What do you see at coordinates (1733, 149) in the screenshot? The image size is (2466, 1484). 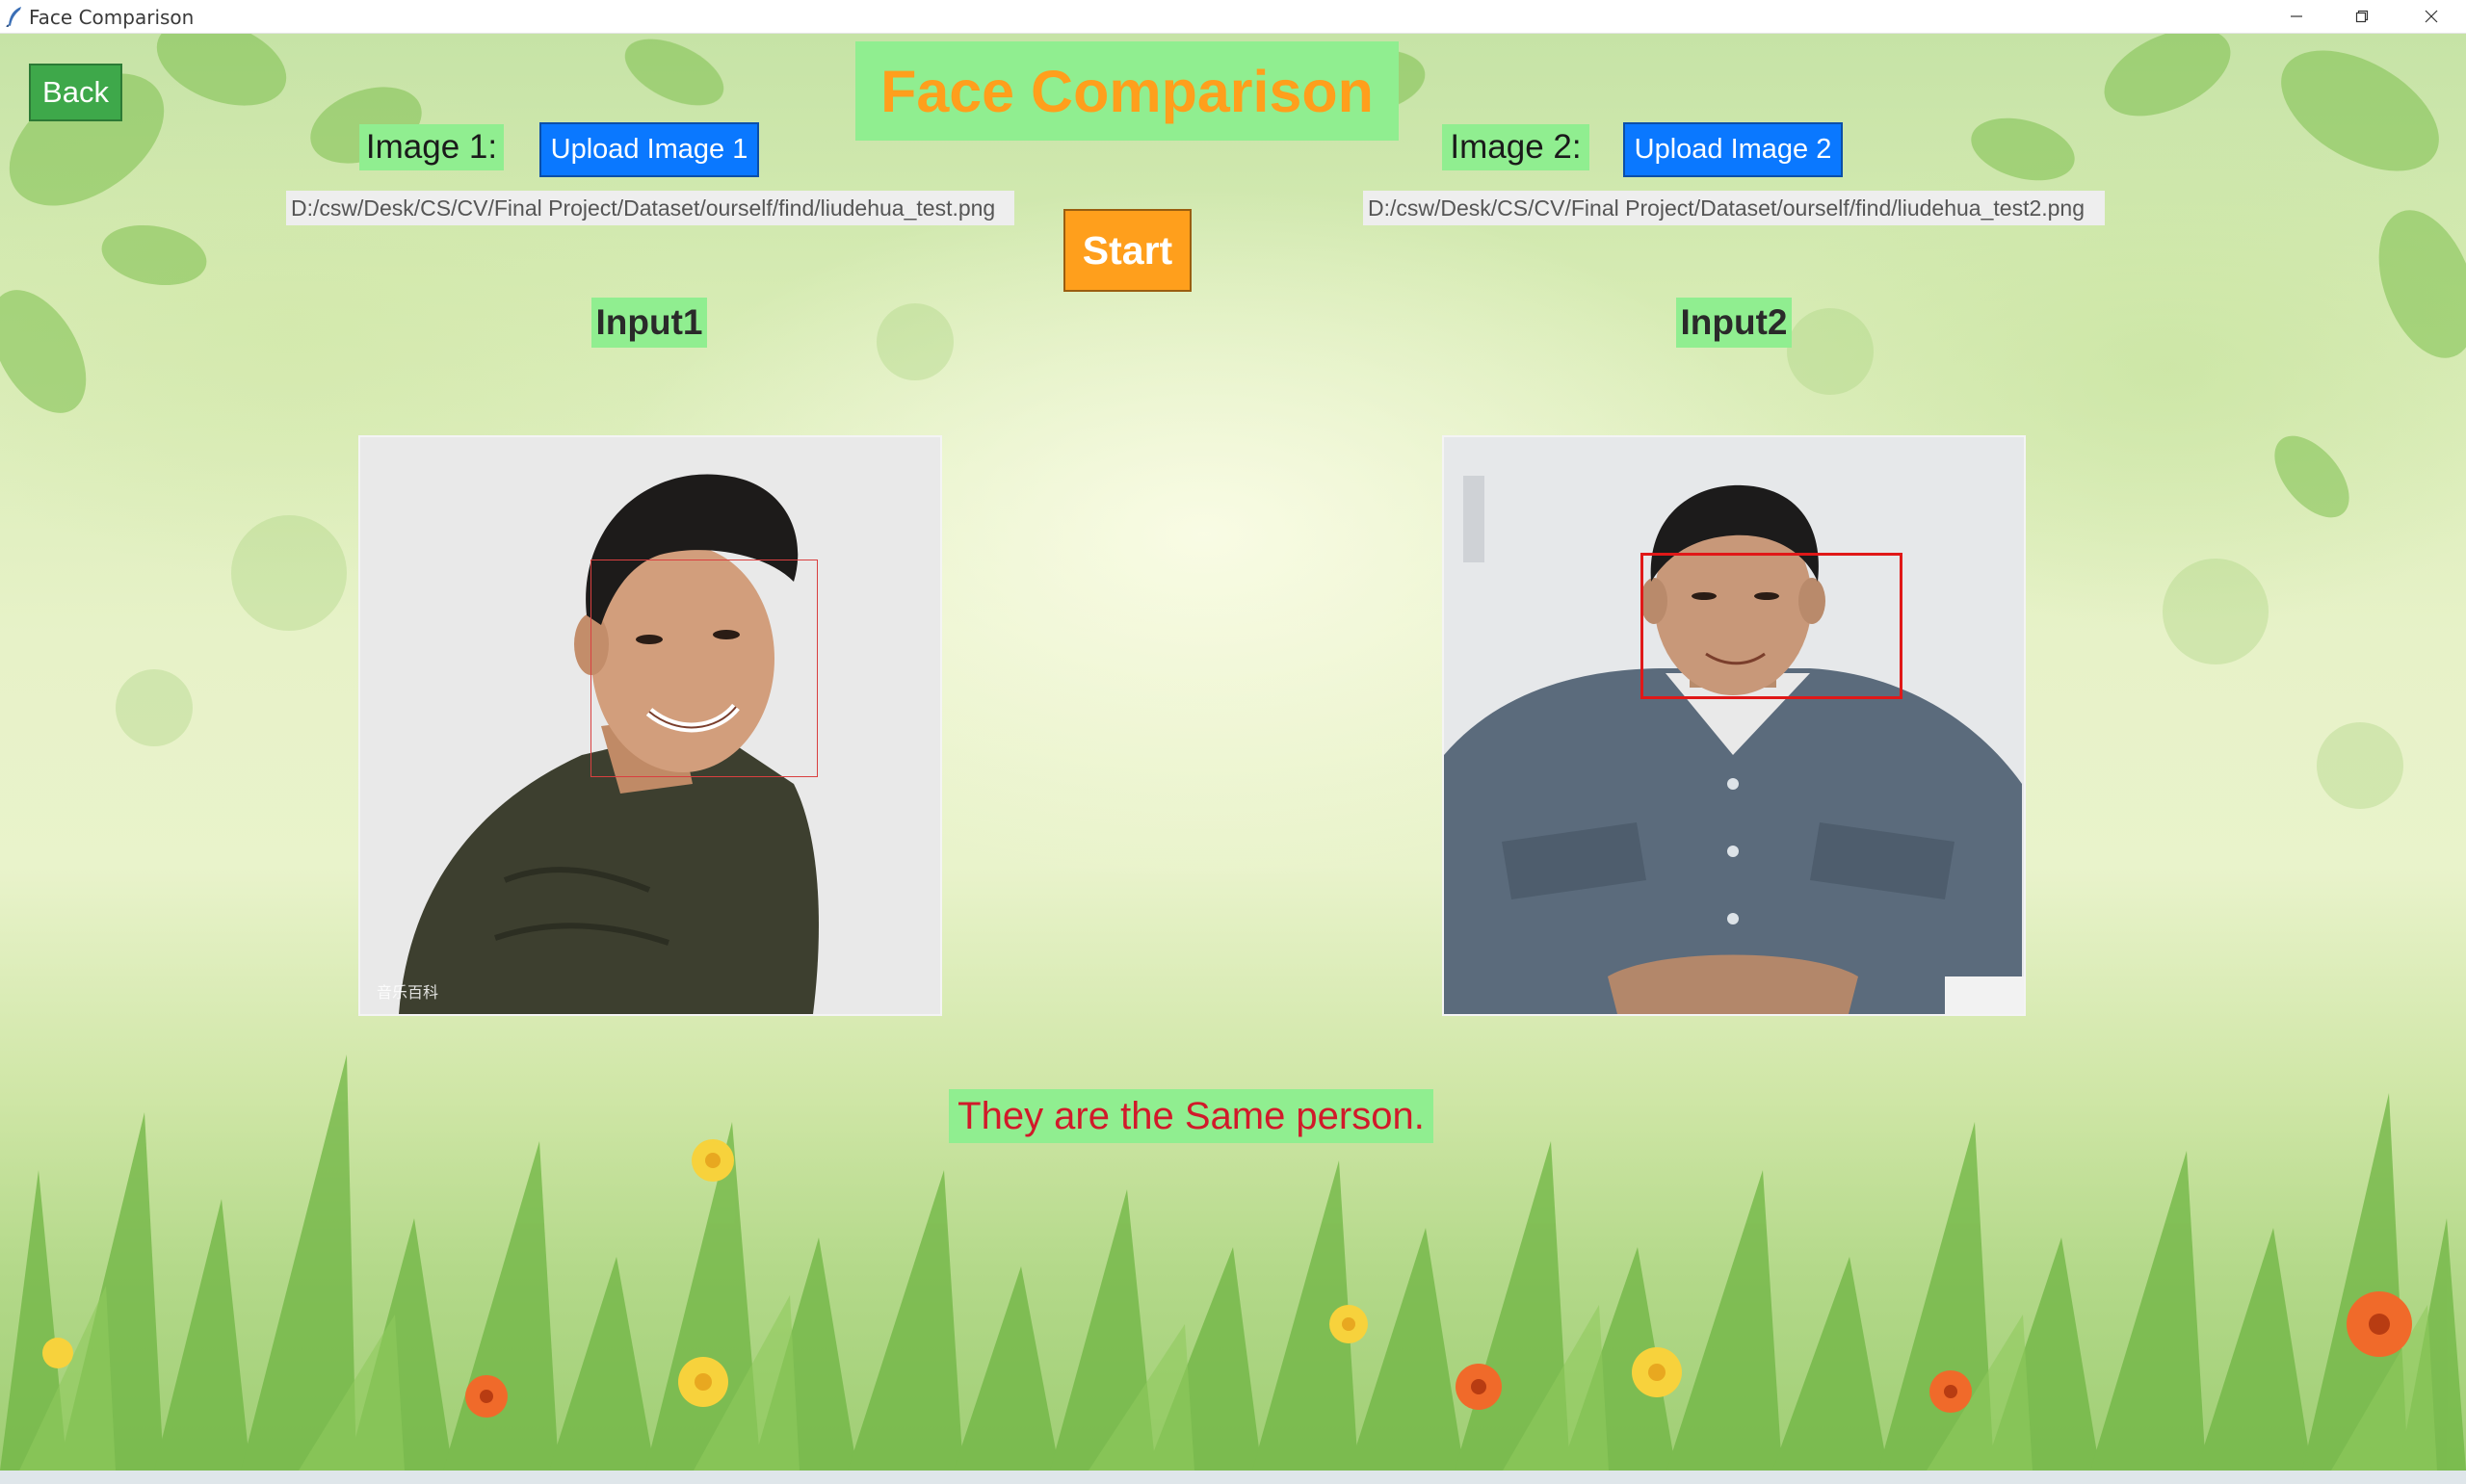 I see `upload-image2-button: Upload Image 2` at bounding box center [1733, 149].